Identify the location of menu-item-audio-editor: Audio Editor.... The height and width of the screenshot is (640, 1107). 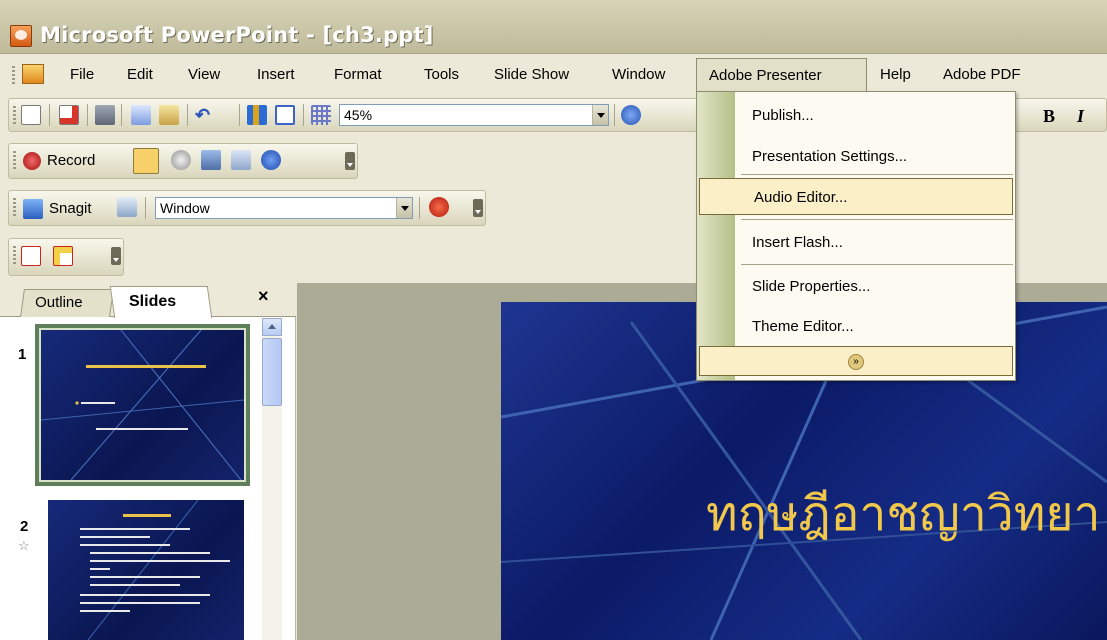
(856, 196).